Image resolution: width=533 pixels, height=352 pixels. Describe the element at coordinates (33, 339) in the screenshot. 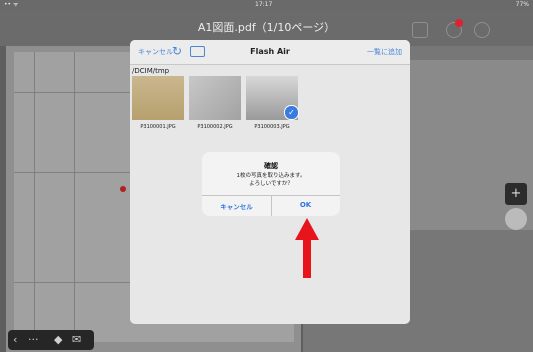

I see `more-icon: ···` at that location.